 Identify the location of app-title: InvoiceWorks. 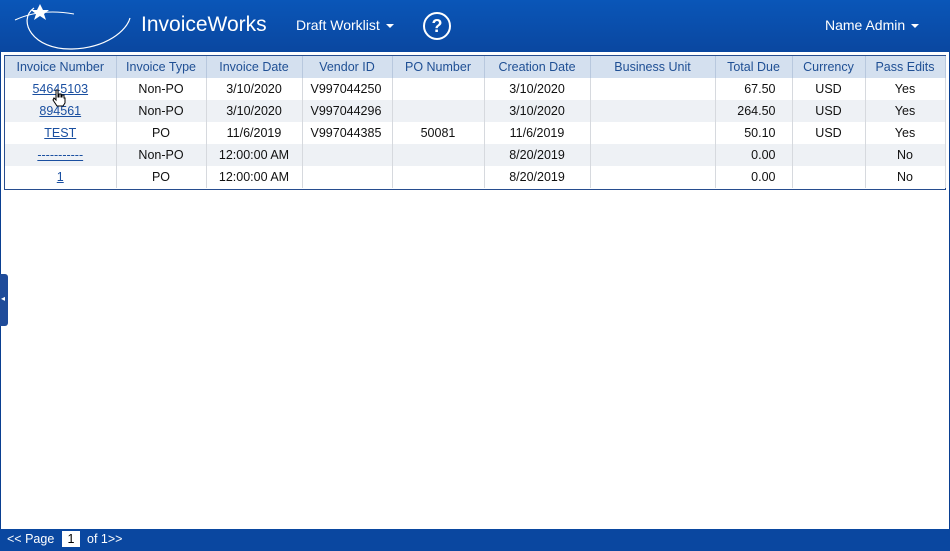
(204, 24).